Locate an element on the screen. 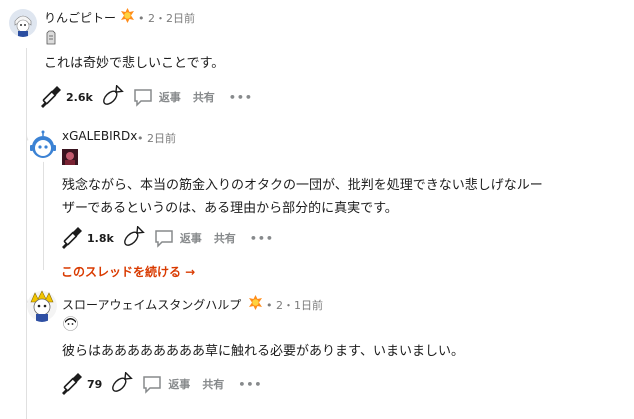 This screenshot has height=419, width=634. comment-username: りんごピトー is located at coordinates (80, 17).